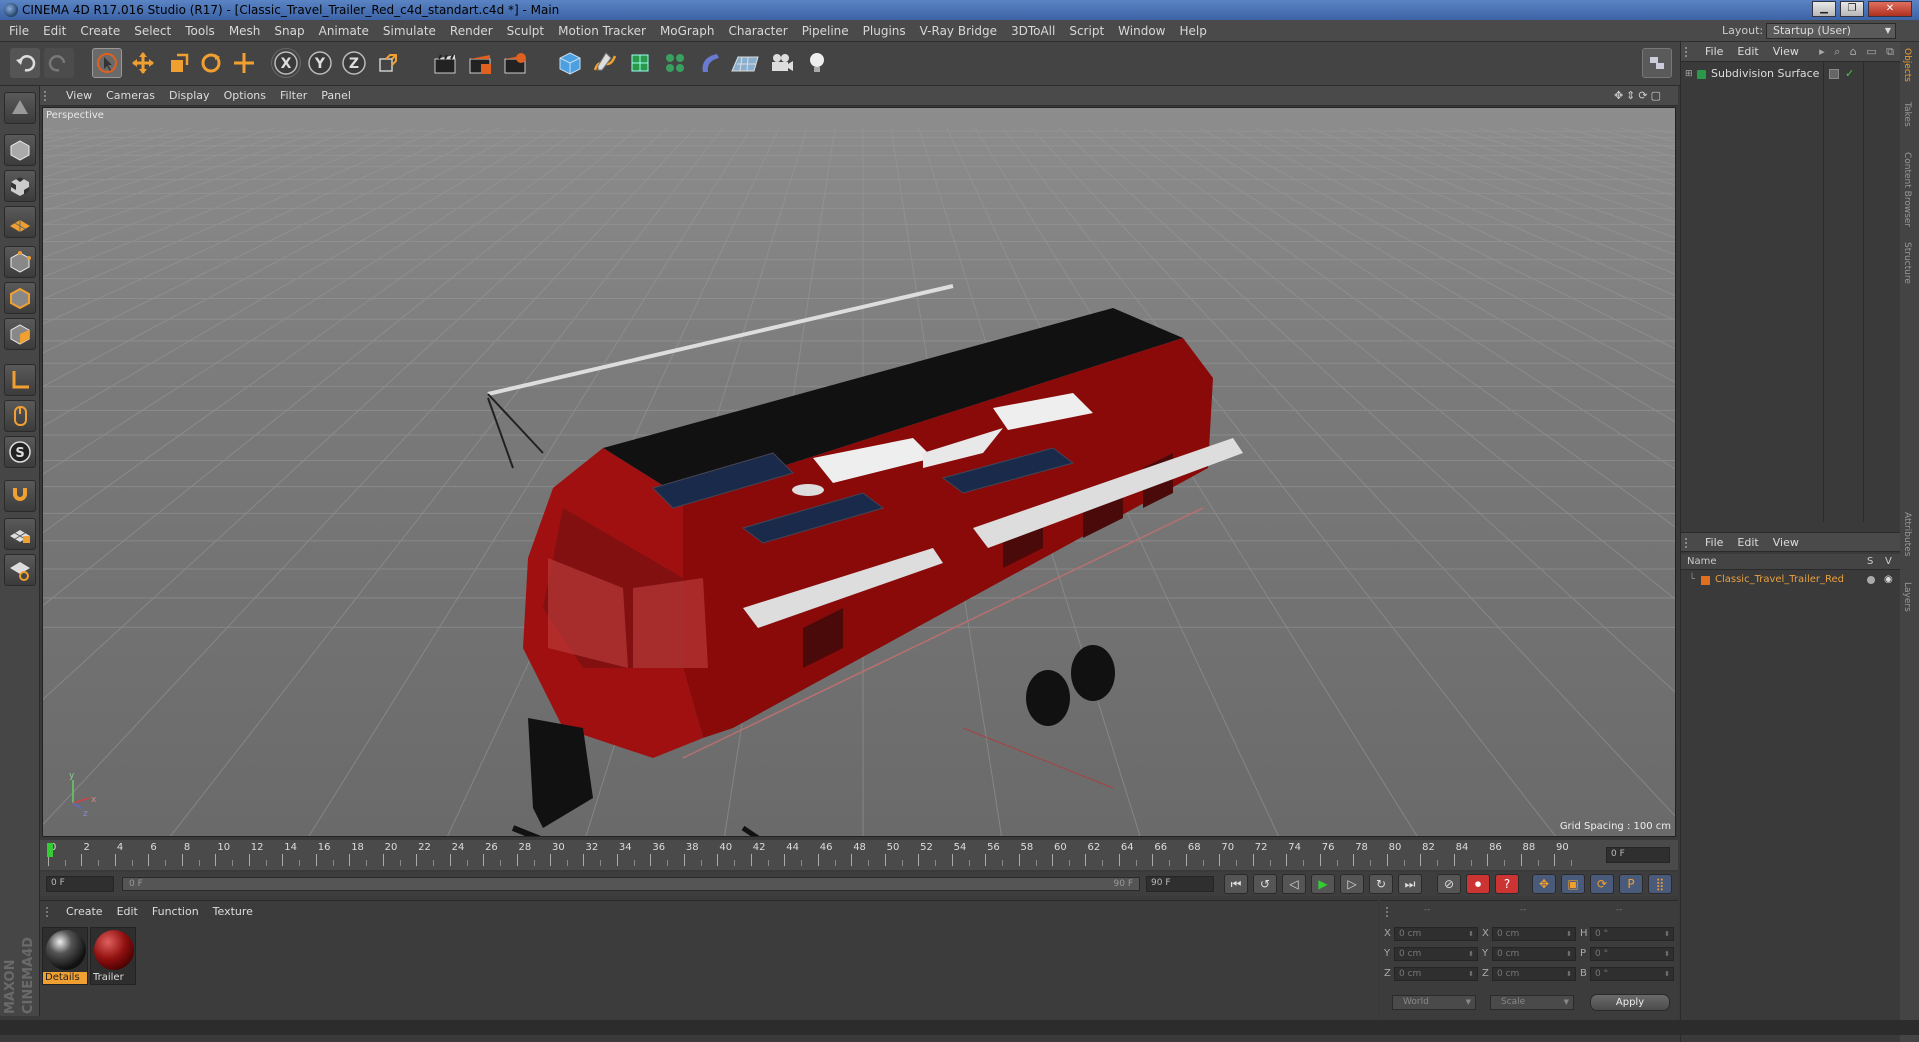 The image size is (1919, 1042). What do you see at coordinates (286, 63) in the screenshot?
I see `x-axis-button: X` at bounding box center [286, 63].